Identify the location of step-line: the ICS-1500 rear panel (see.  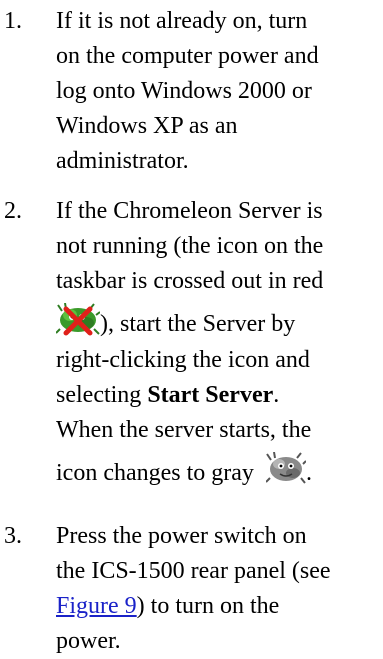
(193, 571).